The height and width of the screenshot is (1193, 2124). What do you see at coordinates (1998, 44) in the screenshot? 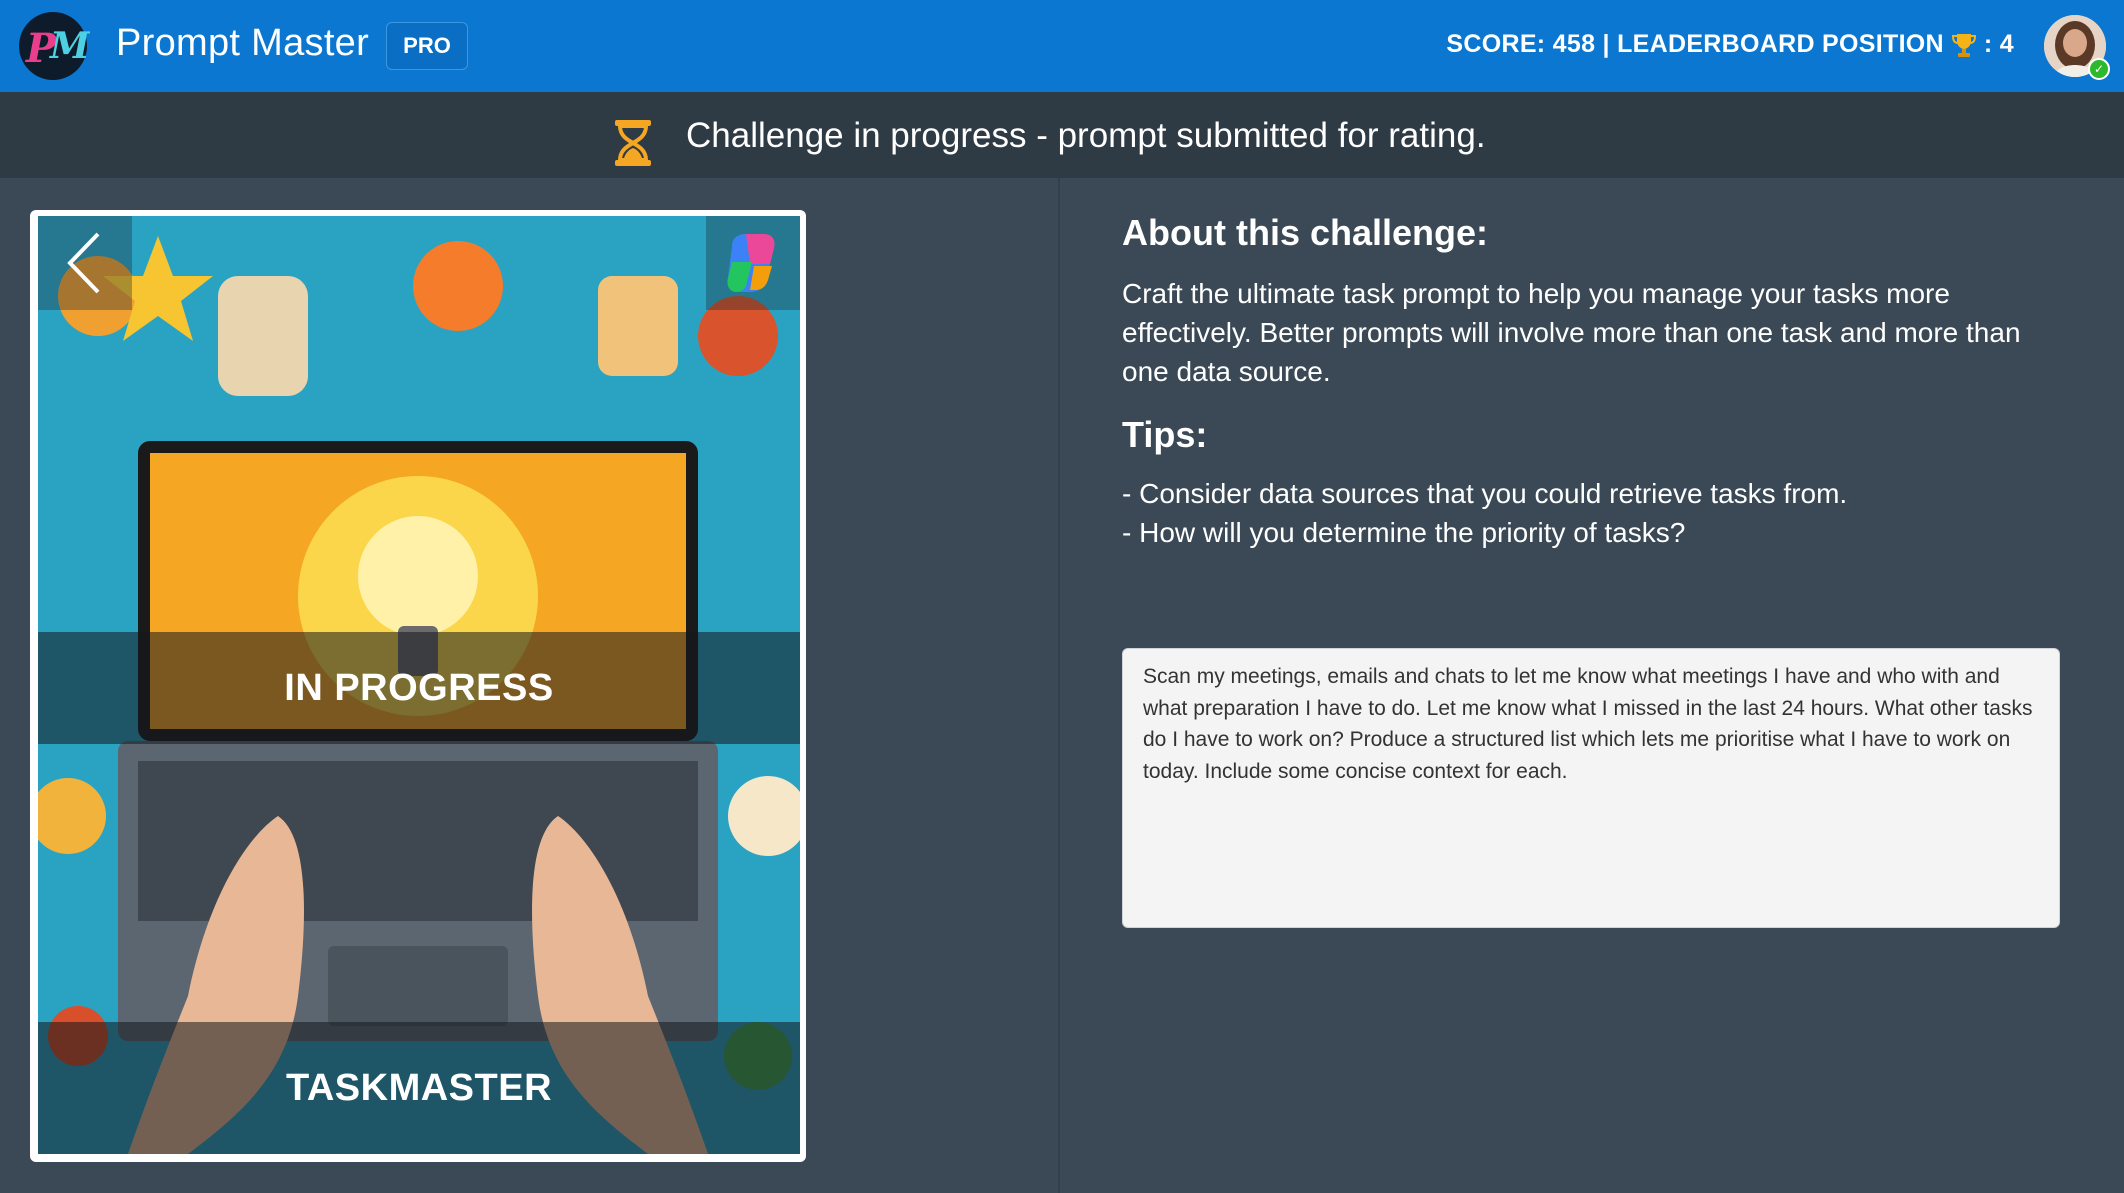
I see `leaderboard-position: : 4` at bounding box center [1998, 44].